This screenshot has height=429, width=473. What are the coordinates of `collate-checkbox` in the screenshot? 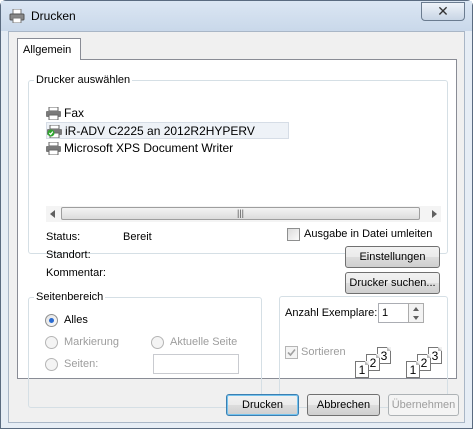 It's located at (291, 352).